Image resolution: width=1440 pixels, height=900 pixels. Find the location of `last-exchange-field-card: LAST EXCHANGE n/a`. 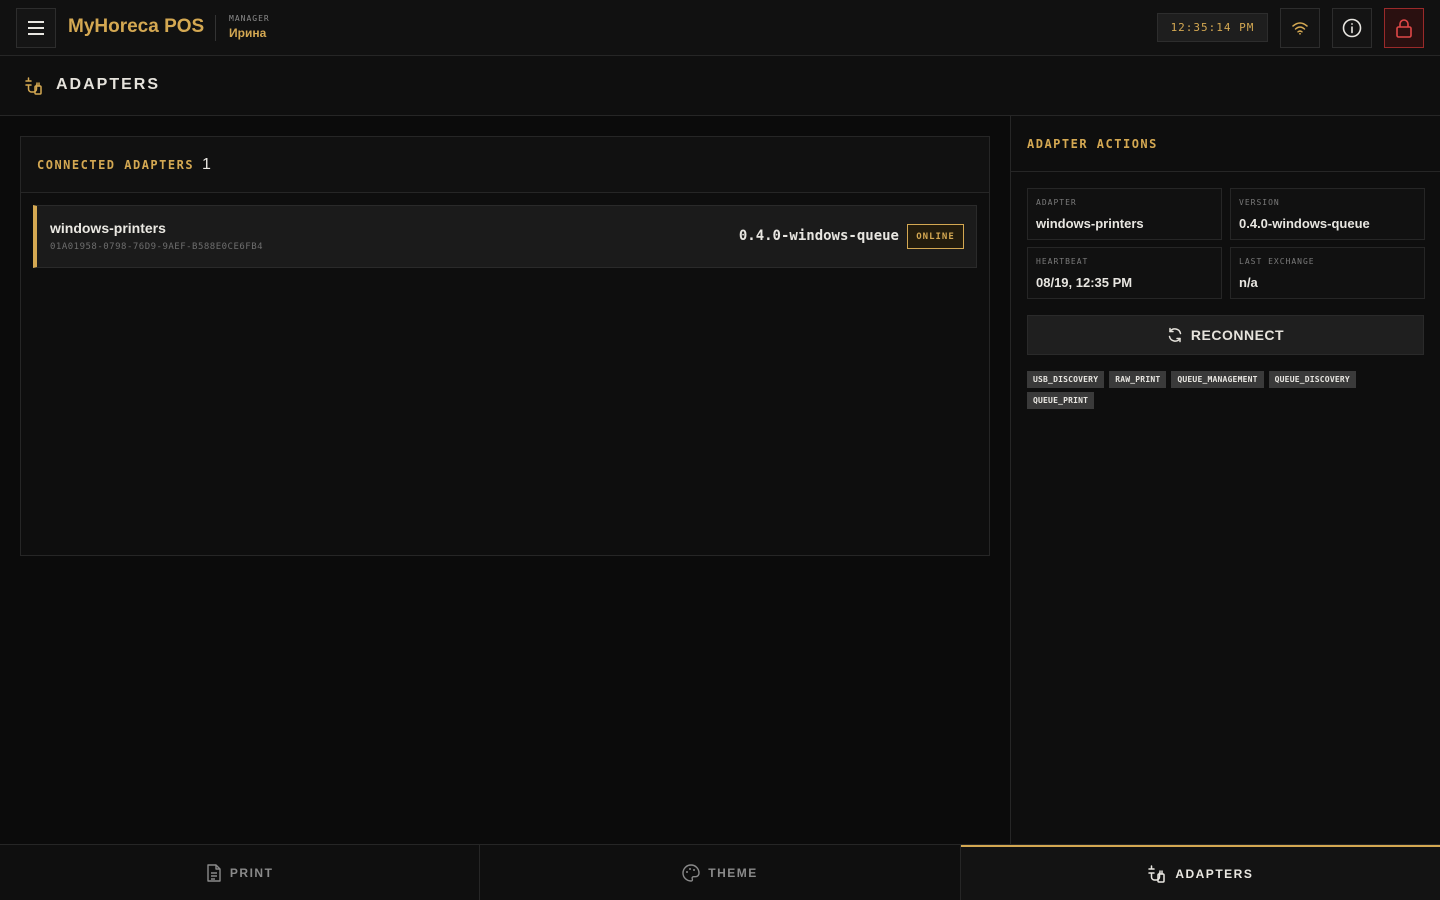

last-exchange-field-card: LAST EXCHANGE n/a is located at coordinates (1327, 273).